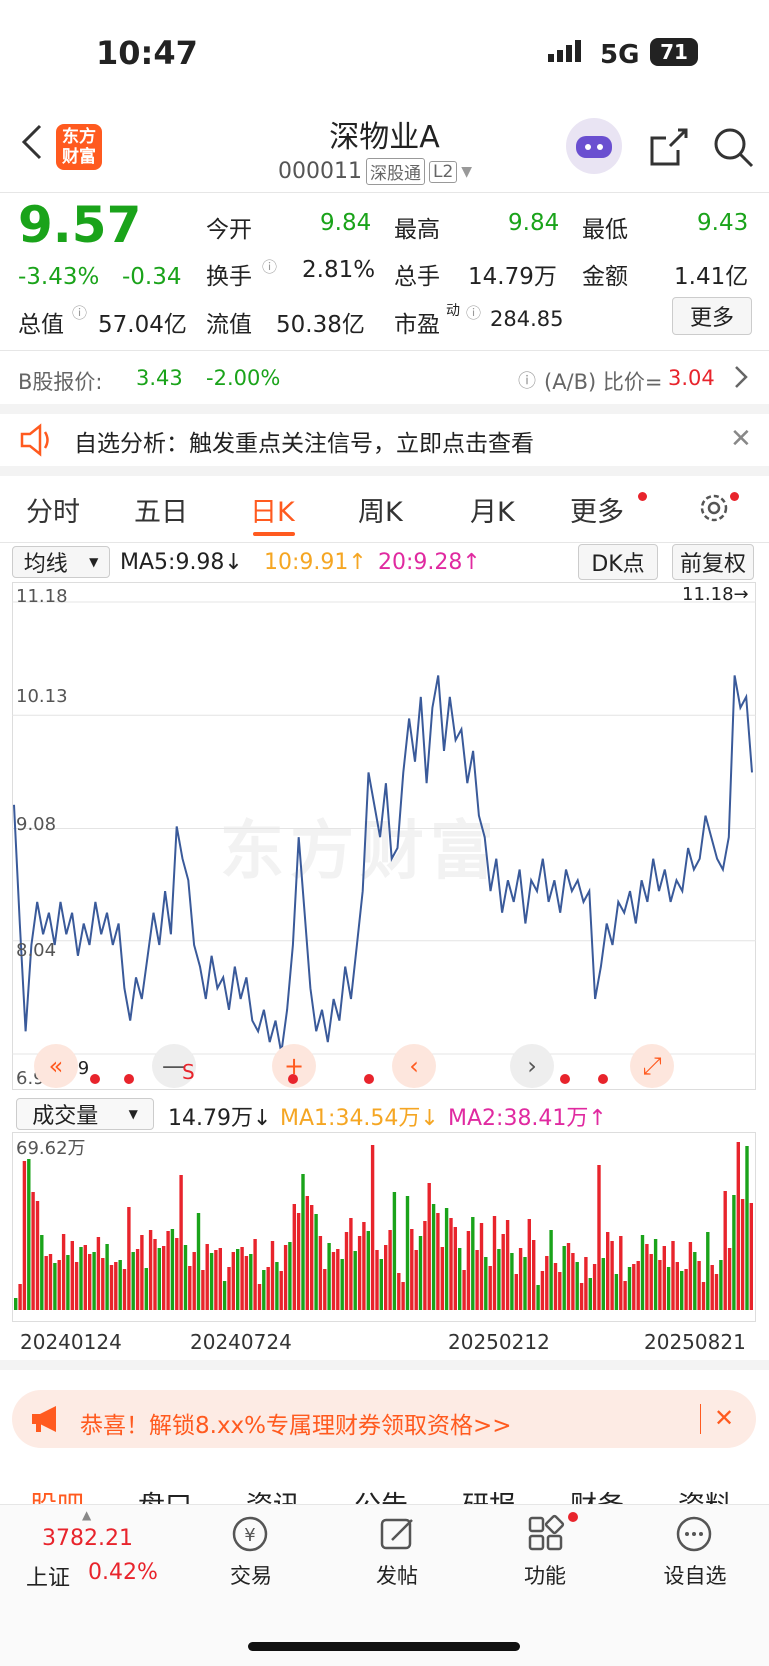  What do you see at coordinates (414, 1066) in the screenshot?
I see `prev-icon: ‹` at bounding box center [414, 1066].